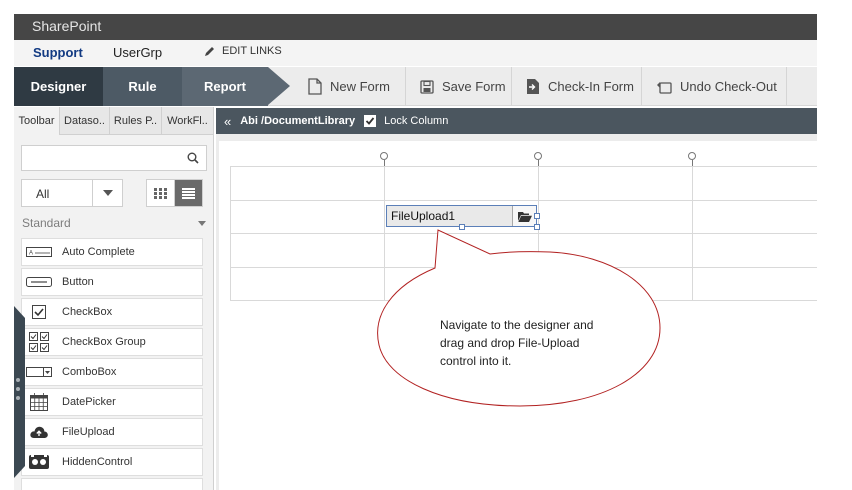  Describe the element at coordinates (97, 462) in the screenshot. I see `control-label: HiddenControl` at that location.